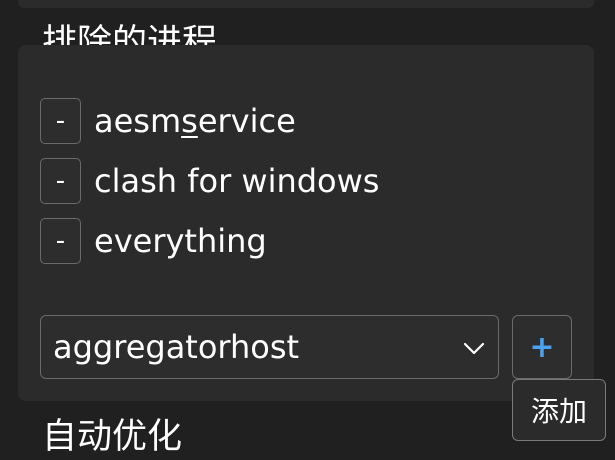 This screenshot has width=615, height=460. Describe the element at coordinates (138, 121) in the screenshot. I see `process-name-part: aesm` at that location.